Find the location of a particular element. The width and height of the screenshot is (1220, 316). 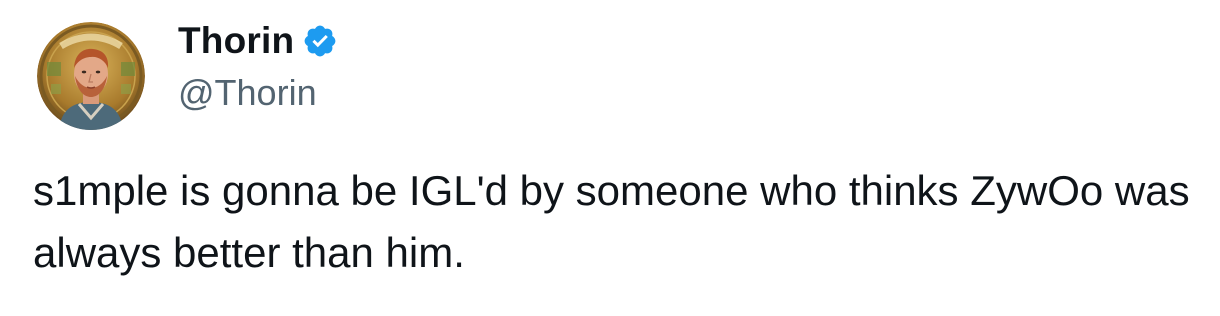

verified-badge-icon is located at coordinates (320, 41).